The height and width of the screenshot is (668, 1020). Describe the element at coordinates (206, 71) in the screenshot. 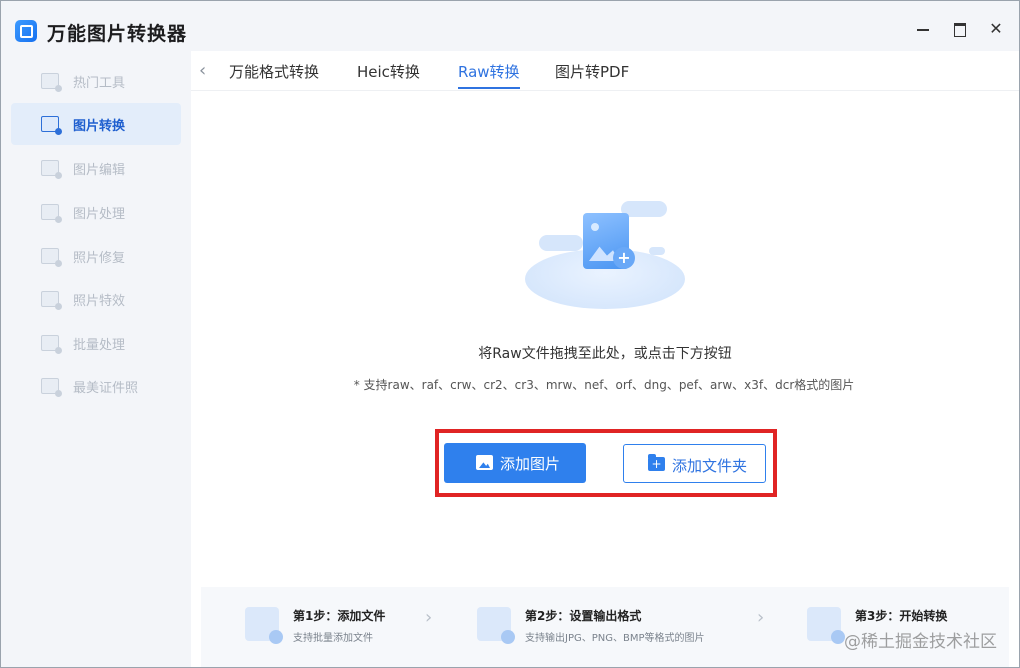

I see `chevron-left-icon: ‹` at that location.